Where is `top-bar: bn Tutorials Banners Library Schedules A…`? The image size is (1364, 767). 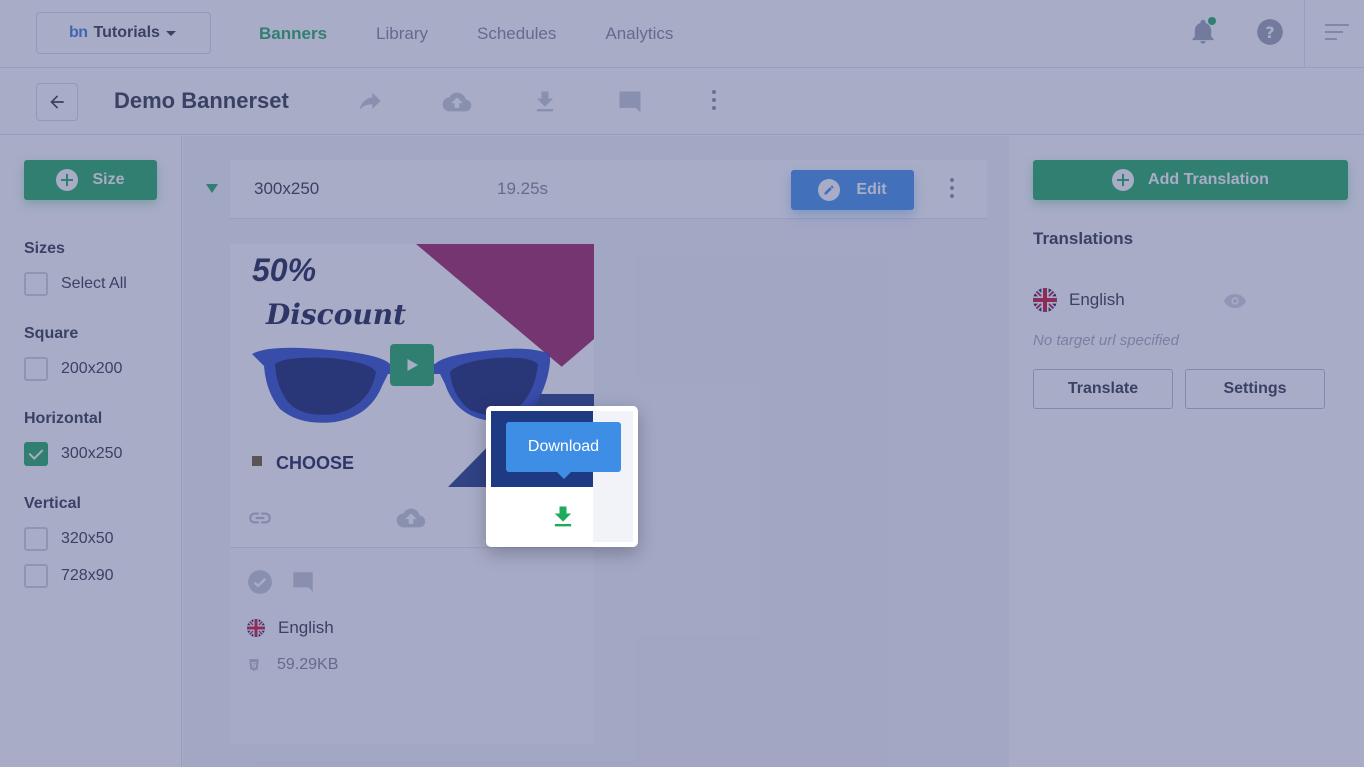
top-bar: bn Tutorials Banners Library Schedules A… is located at coordinates (682, 34).